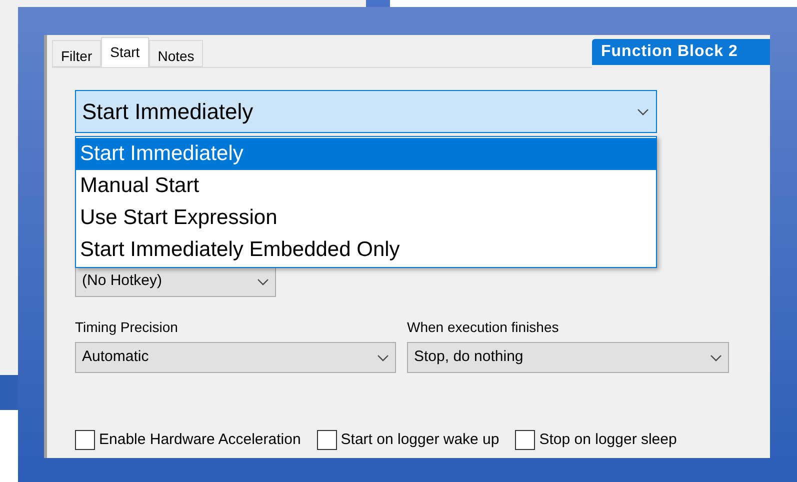  I want to click on dropdown-option: Start Immediately Embedded Only, so click(366, 250).